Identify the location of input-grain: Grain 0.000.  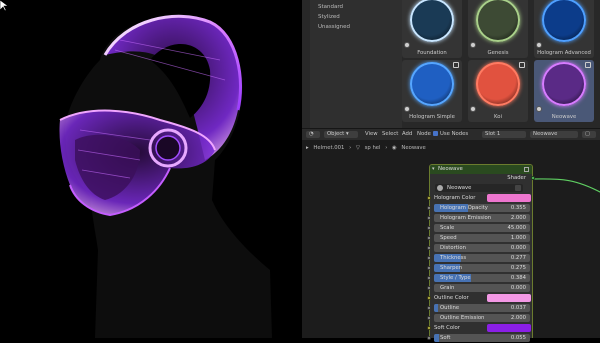
(479, 288).